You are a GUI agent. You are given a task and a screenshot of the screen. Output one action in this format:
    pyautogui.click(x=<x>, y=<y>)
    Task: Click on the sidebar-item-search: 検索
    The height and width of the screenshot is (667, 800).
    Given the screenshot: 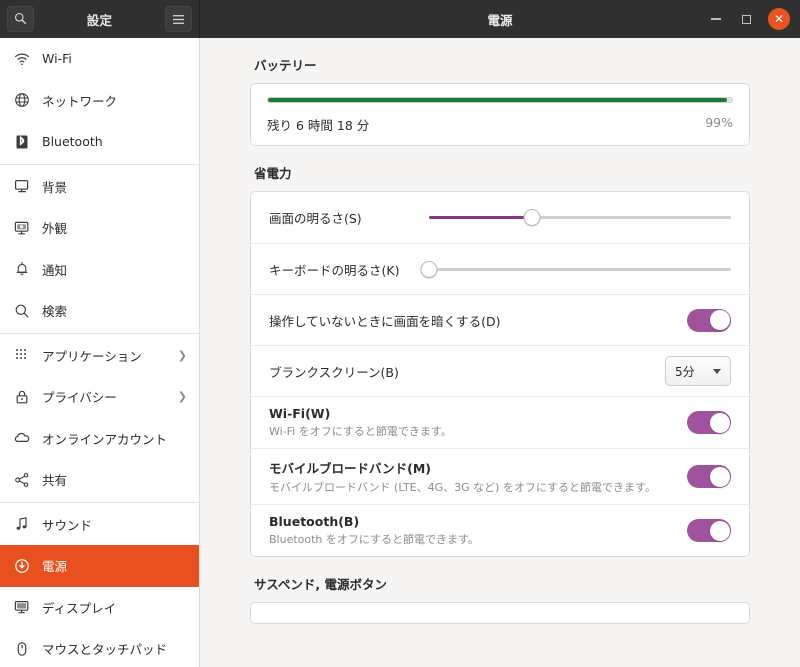 What is the action you would take?
    pyautogui.click(x=99, y=311)
    